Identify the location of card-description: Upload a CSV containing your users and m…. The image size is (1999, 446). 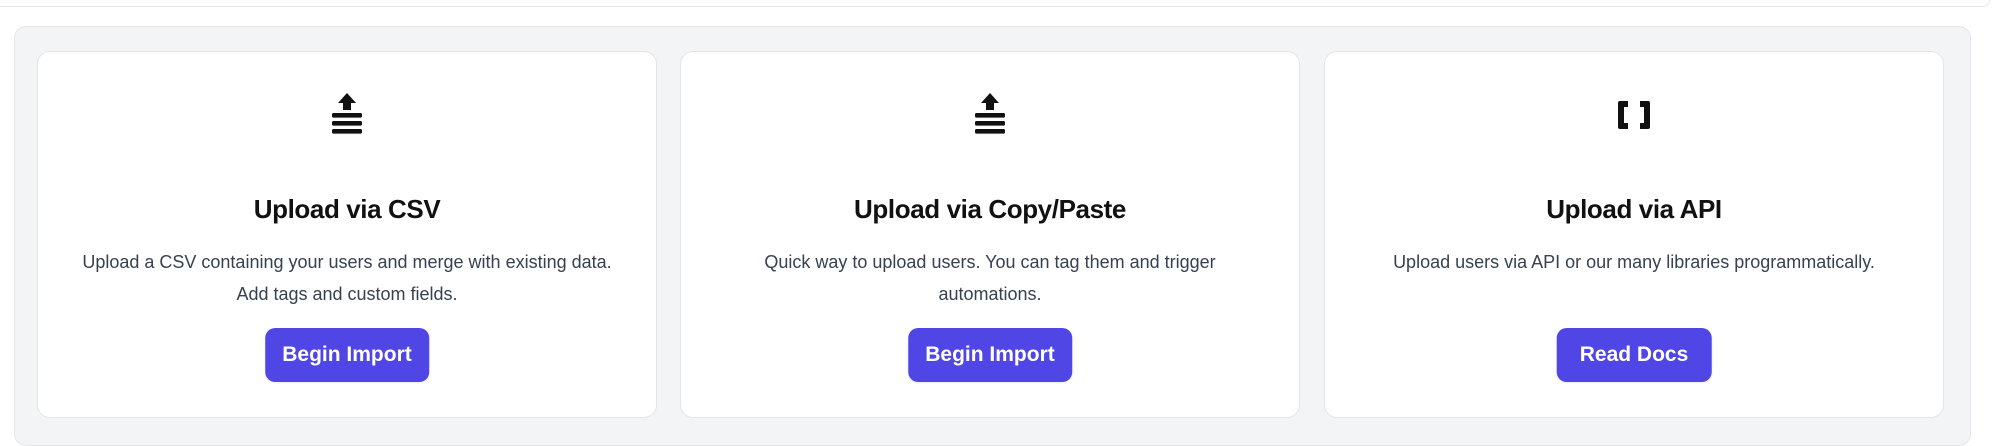
(347, 278).